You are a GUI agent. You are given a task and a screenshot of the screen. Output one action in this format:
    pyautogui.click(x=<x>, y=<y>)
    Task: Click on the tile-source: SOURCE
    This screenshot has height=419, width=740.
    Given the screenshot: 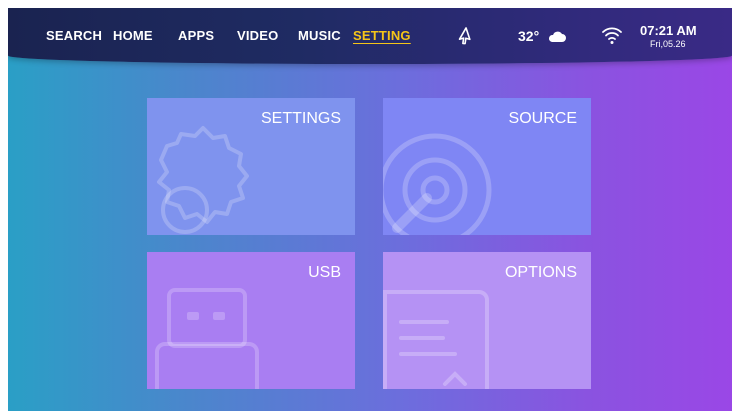 What is the action you would take?
    pyautogui.click(x=487, y=166)
    